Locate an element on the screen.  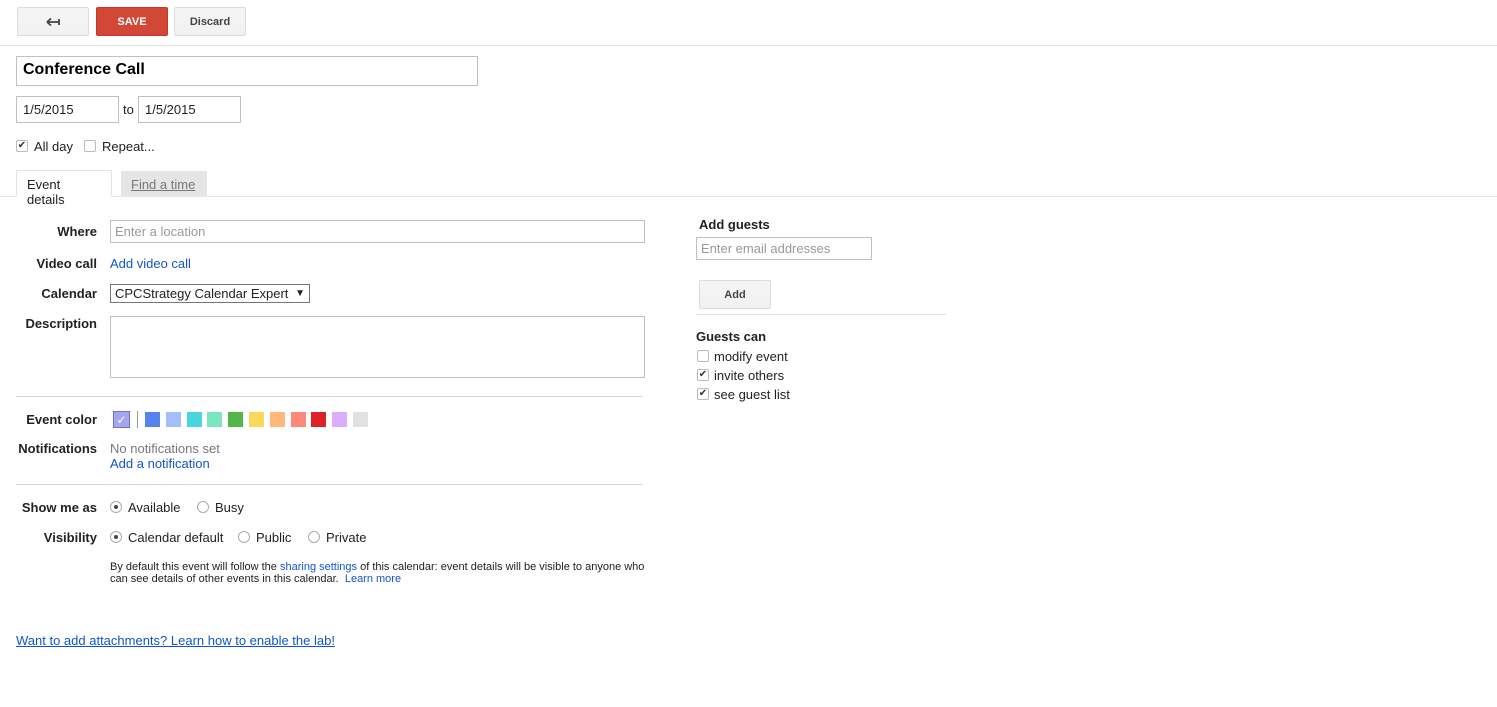
see-guest-list-label: see guest list is located at coordinates (752, 394).